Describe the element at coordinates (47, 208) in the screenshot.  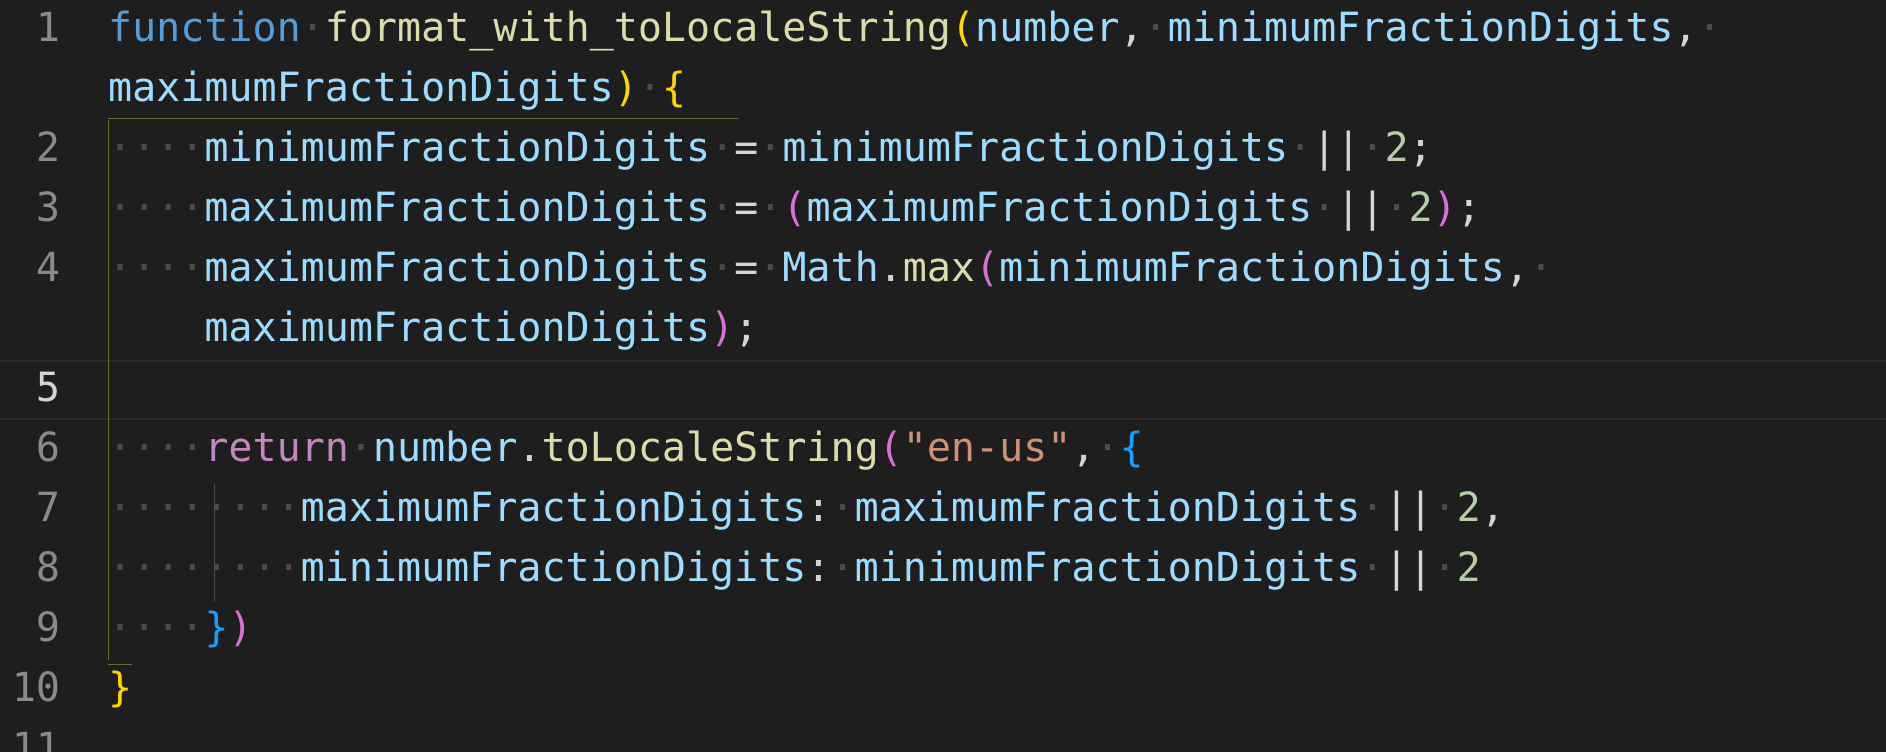
I see `line-number: 3` at that location.